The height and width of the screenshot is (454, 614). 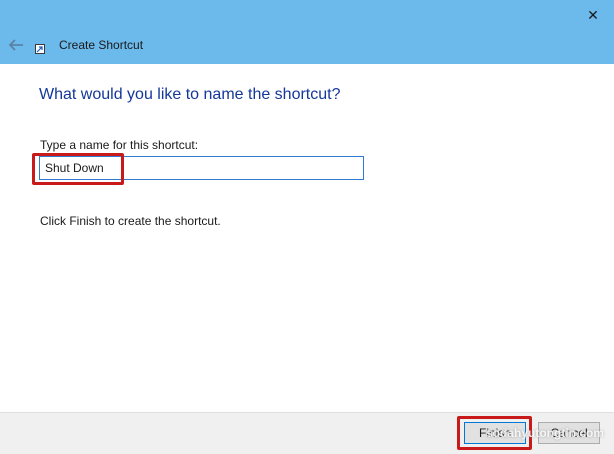 I want to click on cancel-button: Cancel, so click(x=569, y=433).